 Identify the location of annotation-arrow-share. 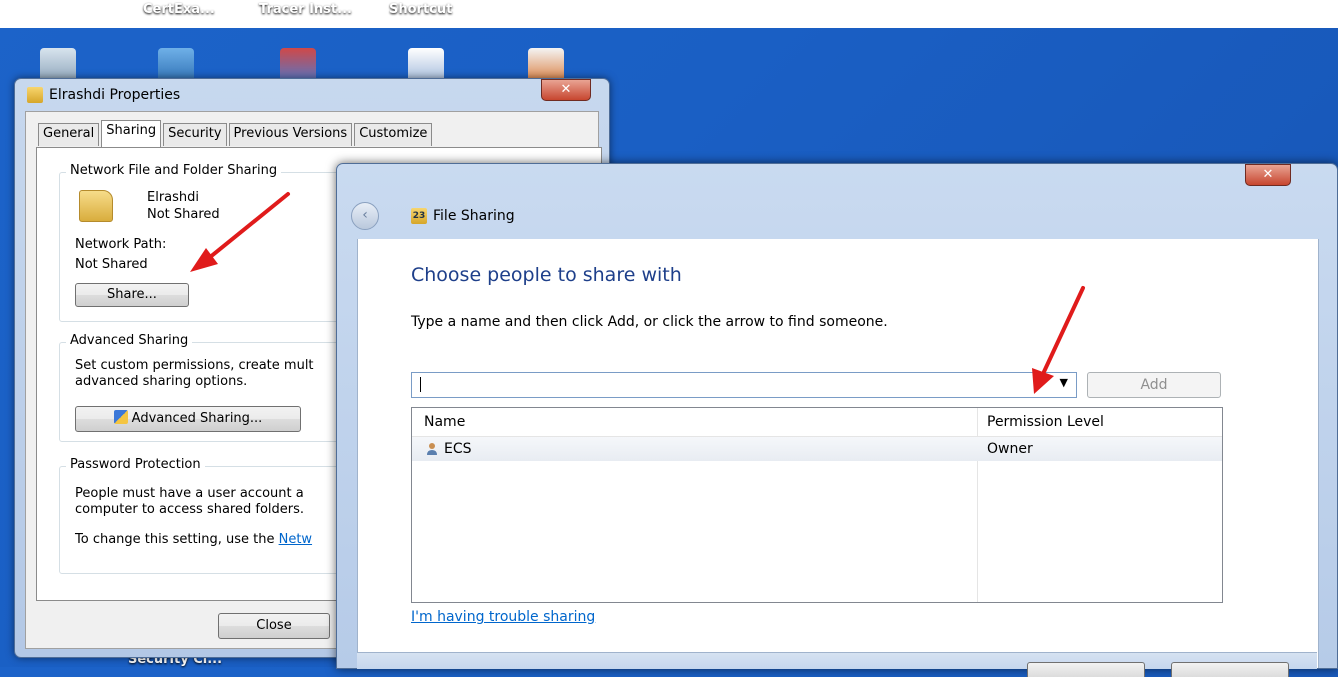
(240, 232).